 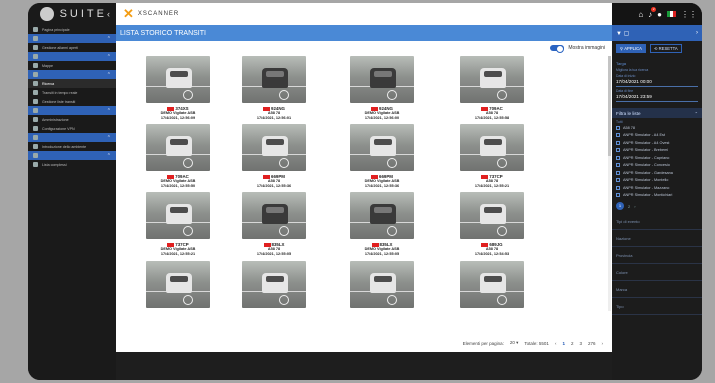 What do you see at coordinates (592, 343) in the screenshot?
I see `last-page-button: 276` at bounding box center [592, 343].